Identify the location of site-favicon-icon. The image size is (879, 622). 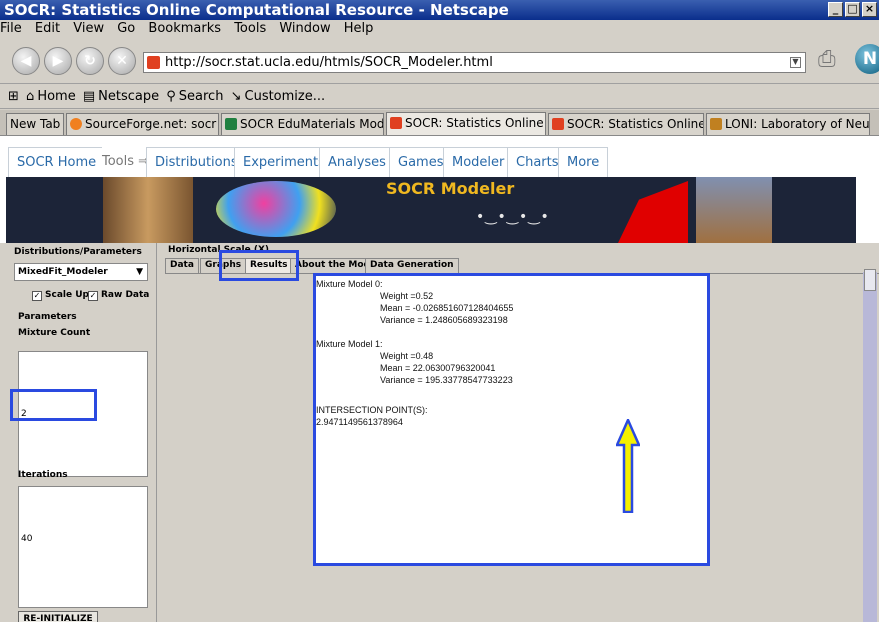
(153, 62).